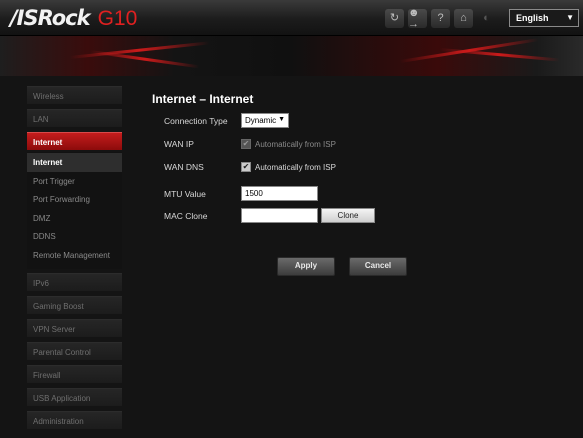  What do you see at coordinates (179, 144) in the screenshot?
I see `wan-ip-label: WAN IP` at bounding box center [179, 144].